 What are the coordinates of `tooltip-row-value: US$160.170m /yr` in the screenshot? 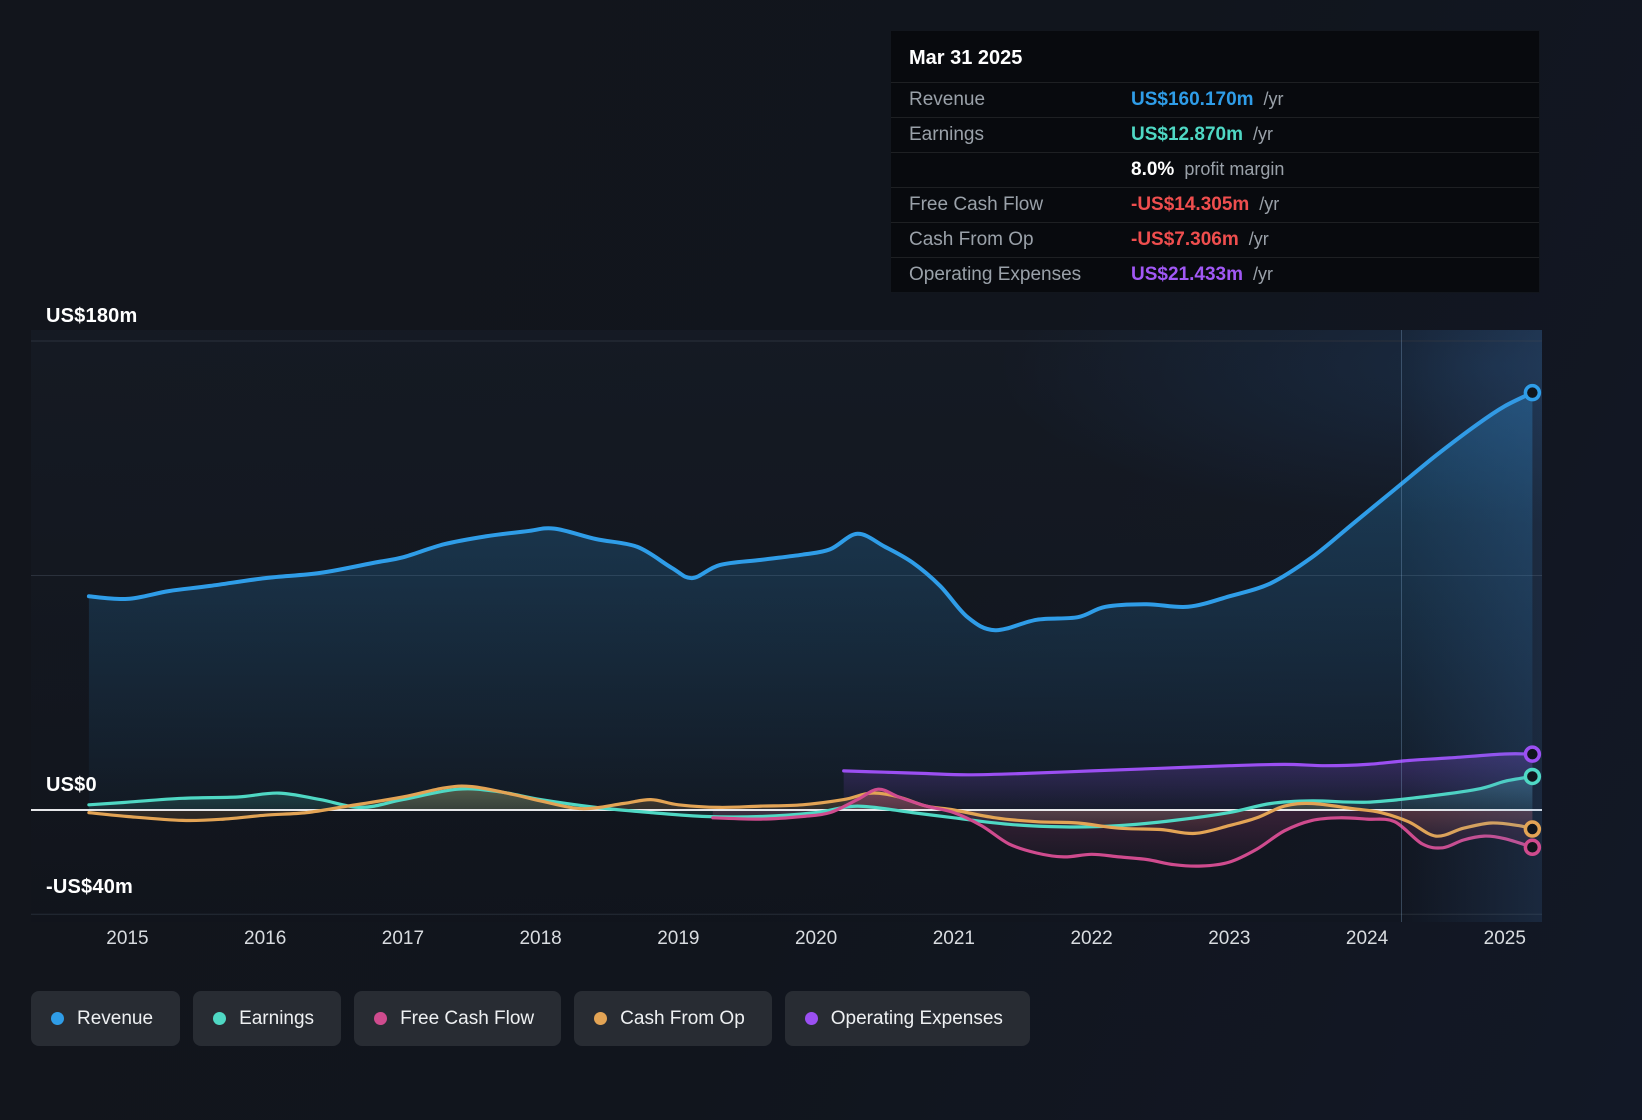 It's located at (1207, 99).